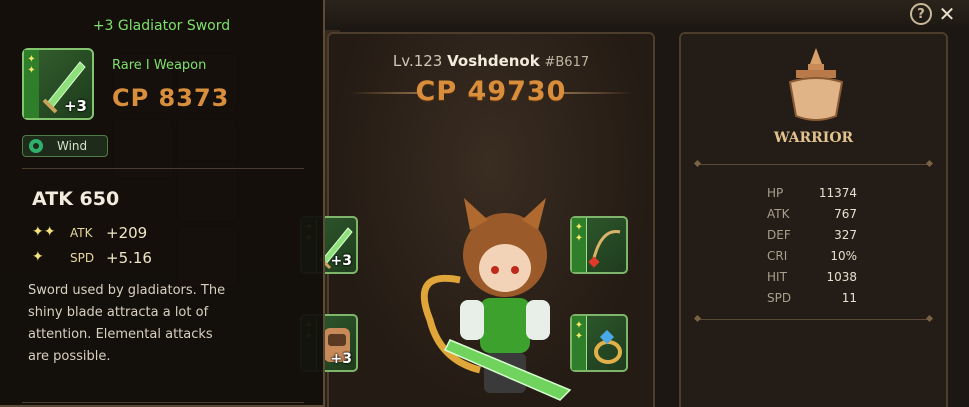 Image resolution: width=969 pixels, height=407 pixels. What do you see at coordinates (827, 300) in the screenshot?
I see `stat-row-spd: SPD 11` at bounding box center [827, 300].